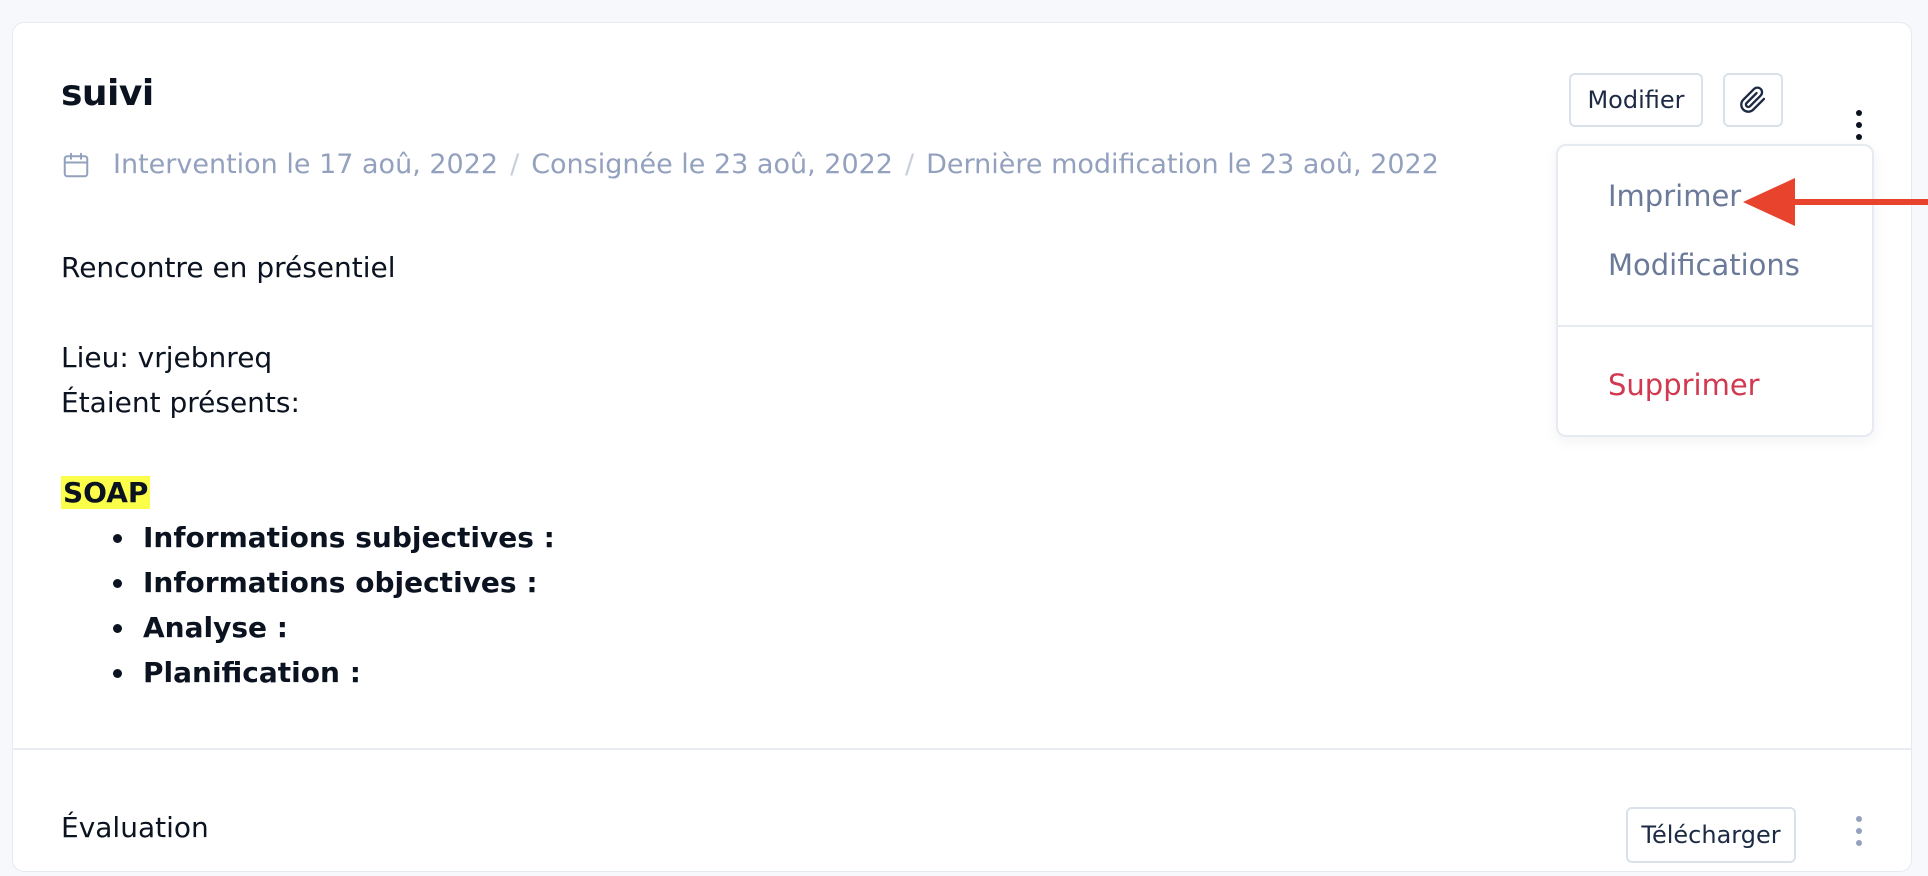 This screenshot has width=1928, height=876. I want to click on attach-button, so click(1753, 100).